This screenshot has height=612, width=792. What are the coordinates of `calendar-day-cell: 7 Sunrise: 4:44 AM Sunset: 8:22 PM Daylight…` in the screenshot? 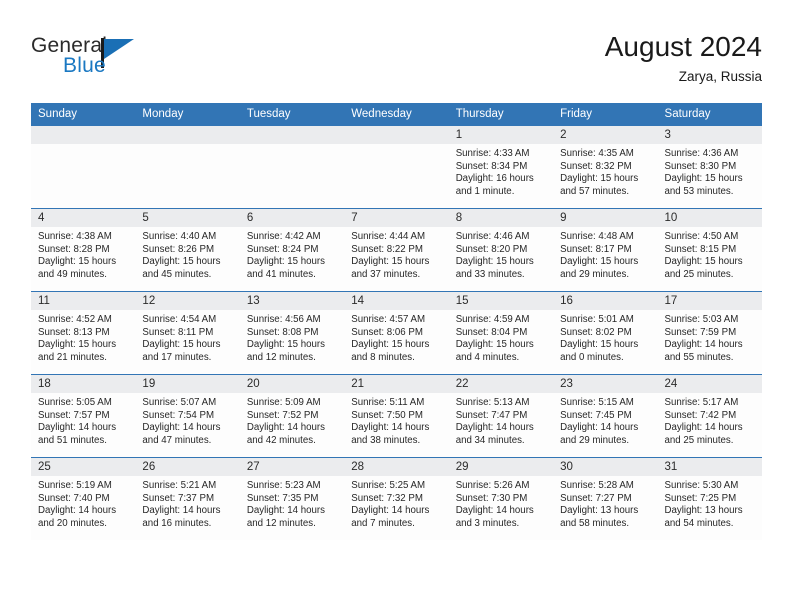 It's located at (396, 250).